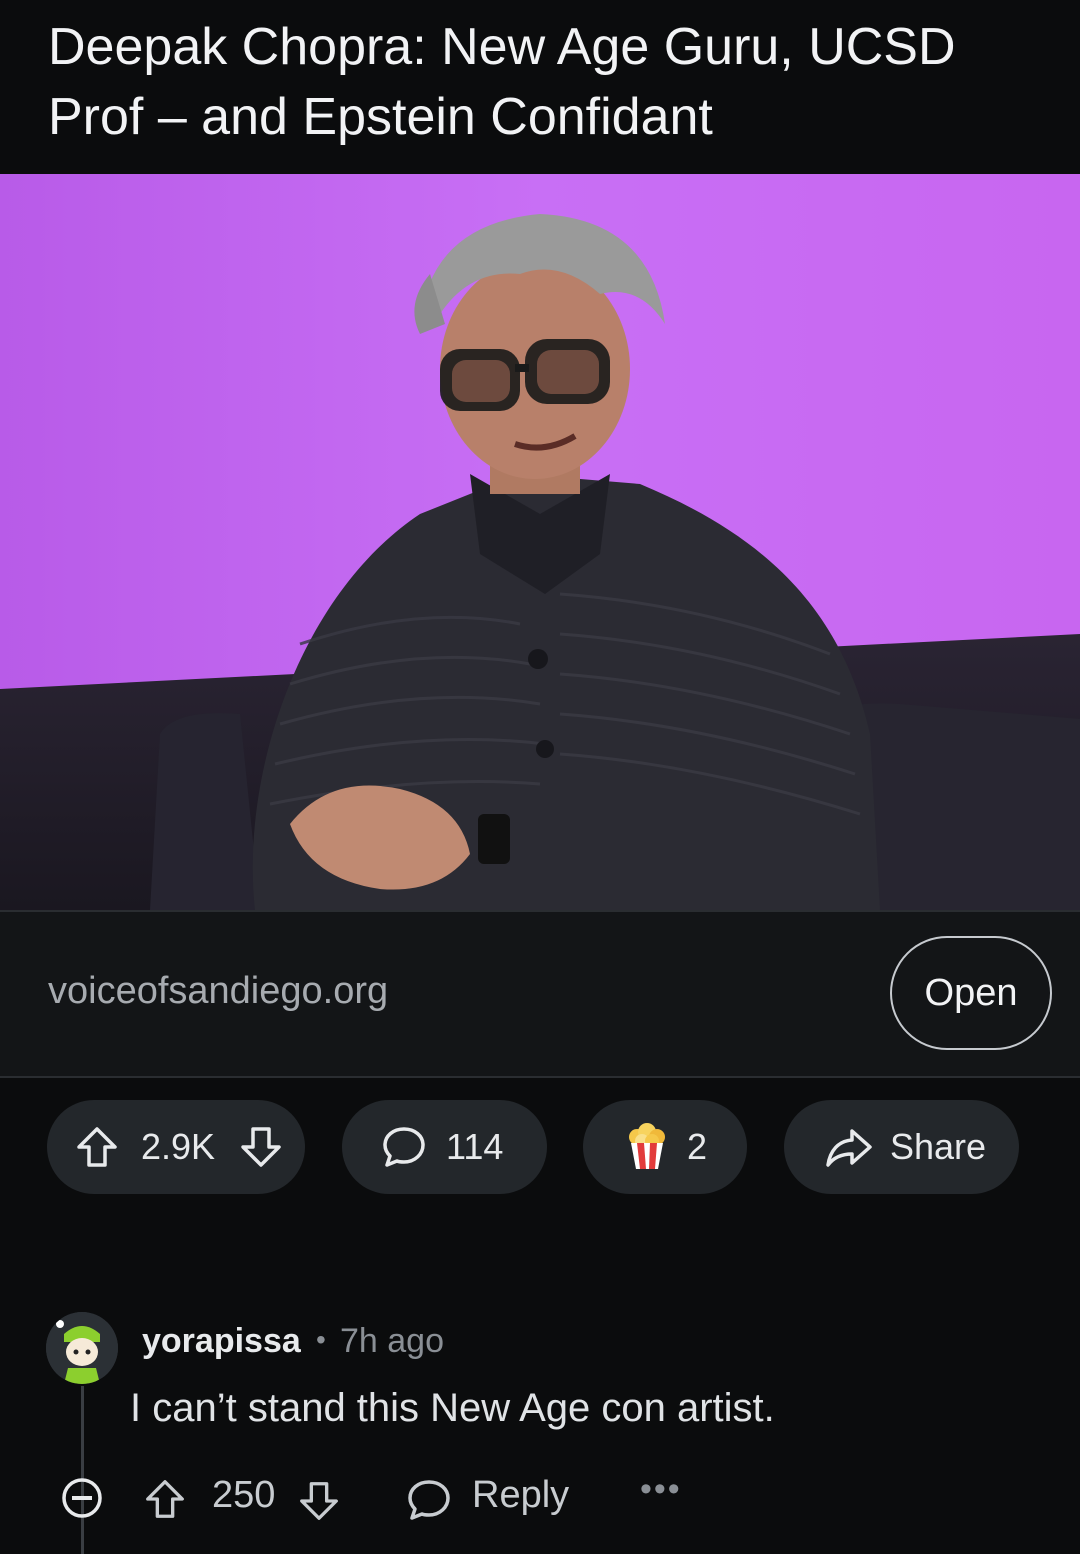 The image size is (1080, 1554). I want to click on comment-score: 250, so click(244, 1495).